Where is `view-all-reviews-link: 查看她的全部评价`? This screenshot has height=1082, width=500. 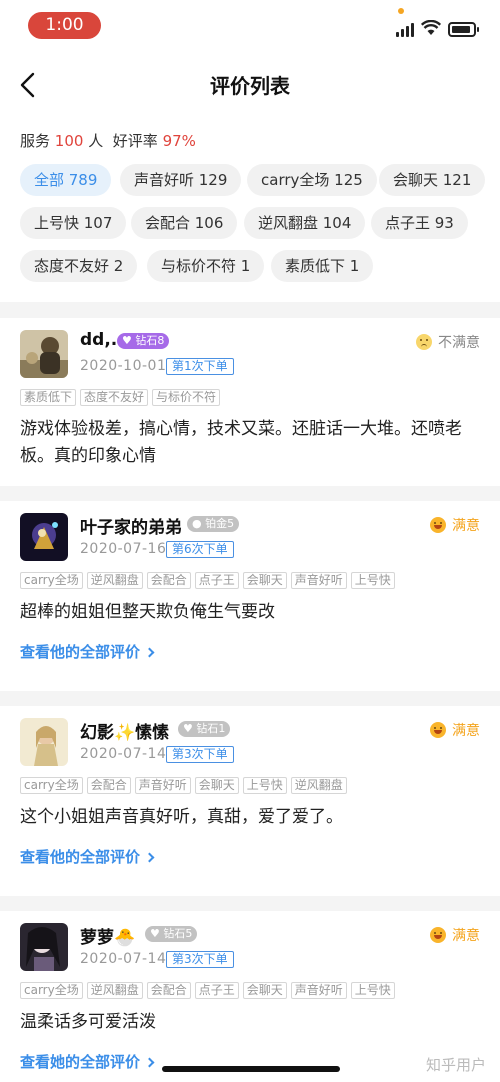
view-all-reviews-link: 查看她的全部评价 is located at coordinates (87, 1061).